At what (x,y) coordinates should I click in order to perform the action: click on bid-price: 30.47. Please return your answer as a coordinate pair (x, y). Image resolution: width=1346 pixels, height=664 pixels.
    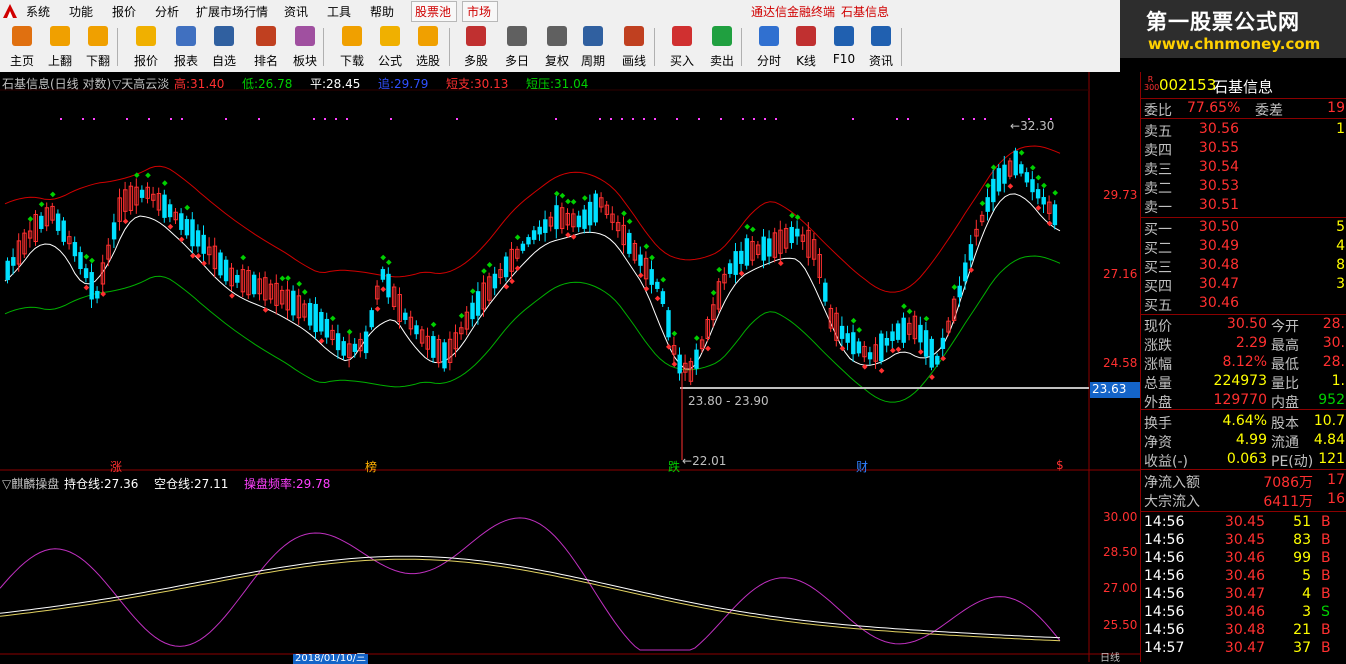
    Looking at the image, I should click on (1218, 284).